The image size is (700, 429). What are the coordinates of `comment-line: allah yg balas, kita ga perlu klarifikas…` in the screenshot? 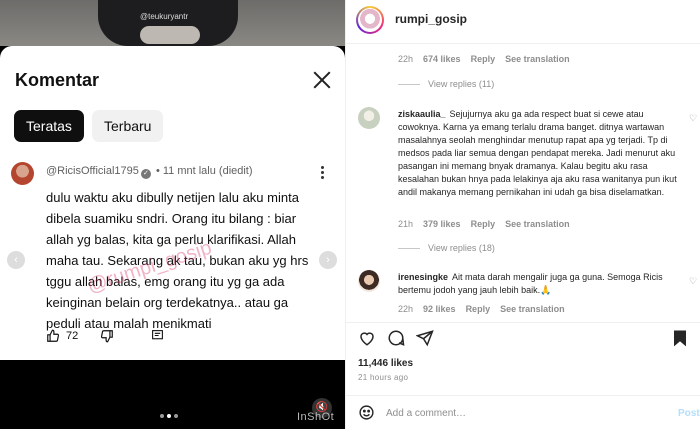 It's located at (171, 239).